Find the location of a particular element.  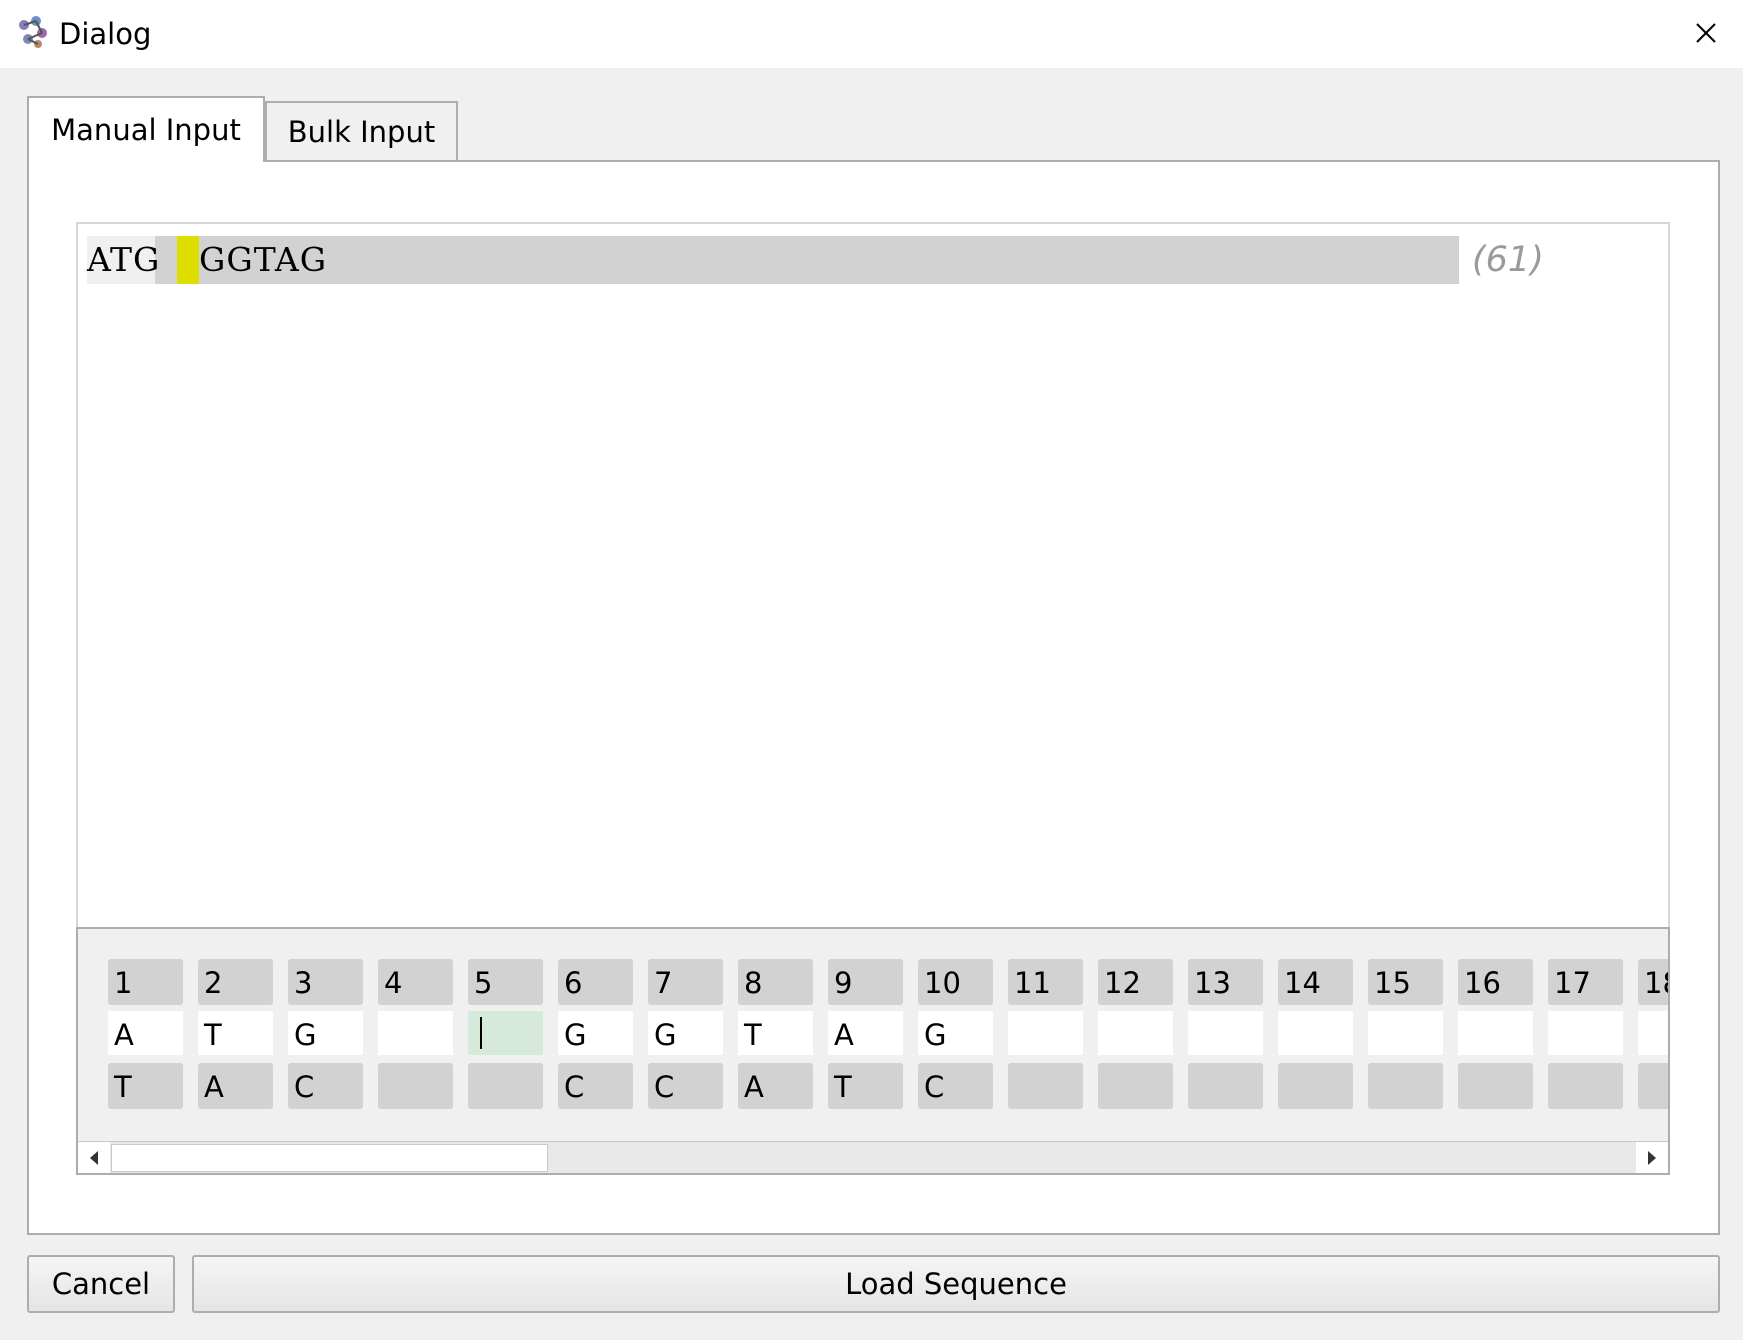

scrollbar-thumb is located at coordinates (329, 1158).